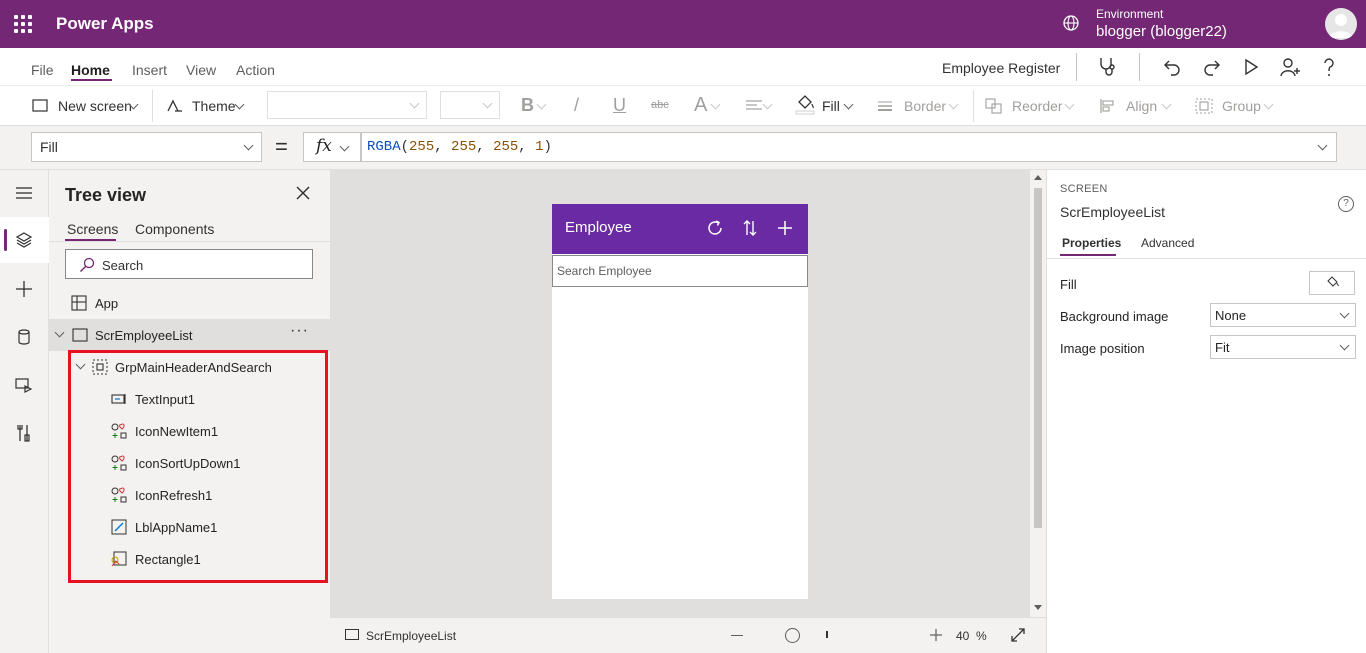 The width and height of the screenshot is (1366, 653). What do you see at coordinates (189, 335) in the screenshot?
I see `tree-node-screen: ScrEmployeeList ···` at bounding box center [189, 335].